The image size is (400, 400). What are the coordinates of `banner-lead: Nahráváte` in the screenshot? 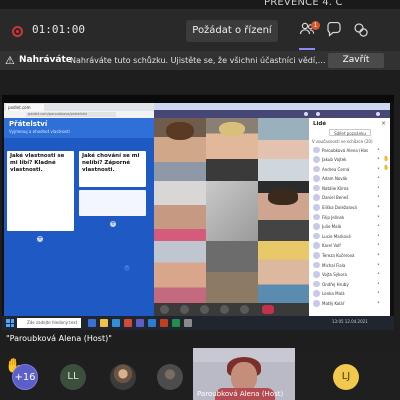 It's located at (45, 60).